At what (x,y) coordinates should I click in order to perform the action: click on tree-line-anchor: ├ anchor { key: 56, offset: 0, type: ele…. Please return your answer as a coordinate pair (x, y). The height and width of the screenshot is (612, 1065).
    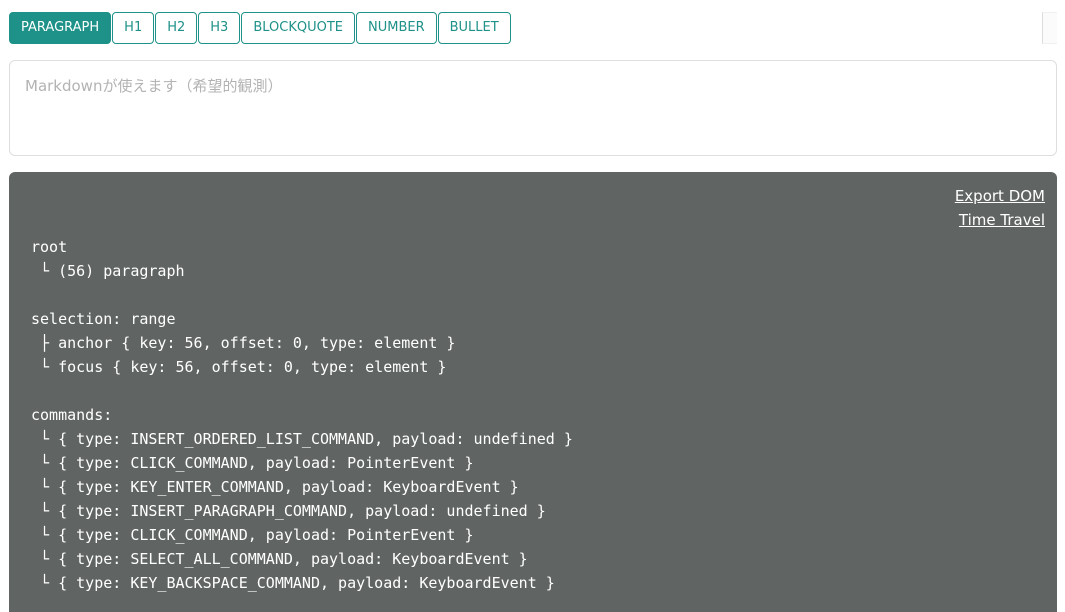
    Looking at the image, I should click on (243, 343).